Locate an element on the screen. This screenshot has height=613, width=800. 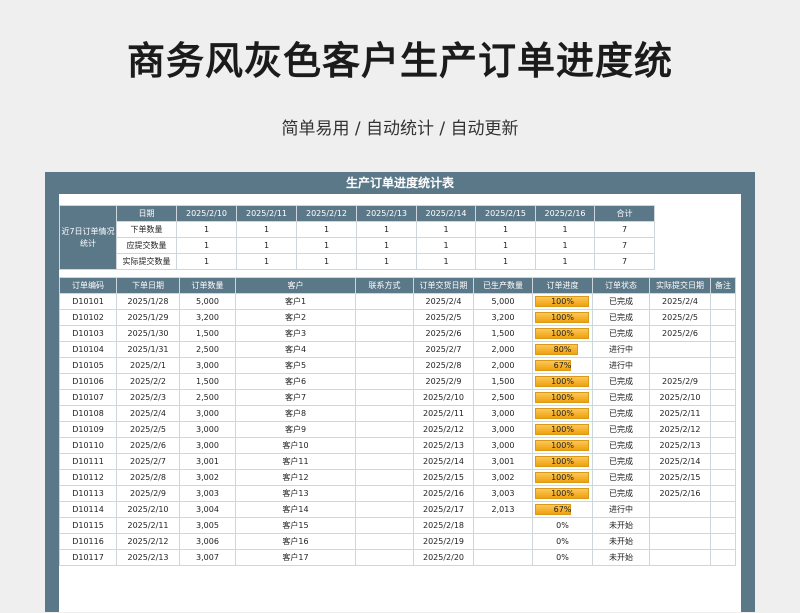
cell-customer: 客户16 is located at coordinates (295, 541).